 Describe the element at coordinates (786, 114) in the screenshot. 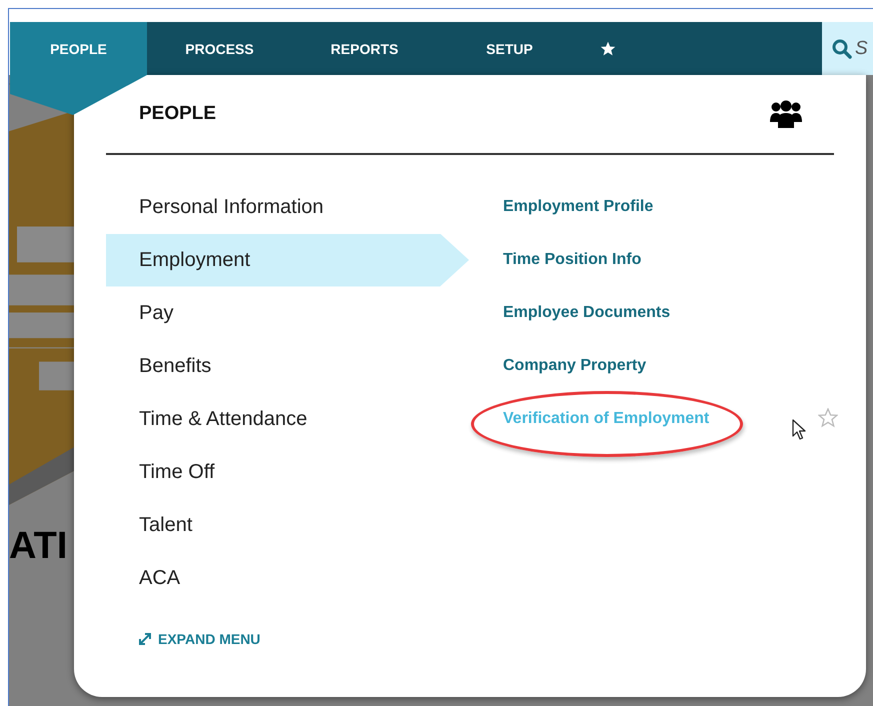

I see `people-group-icon` at that location.